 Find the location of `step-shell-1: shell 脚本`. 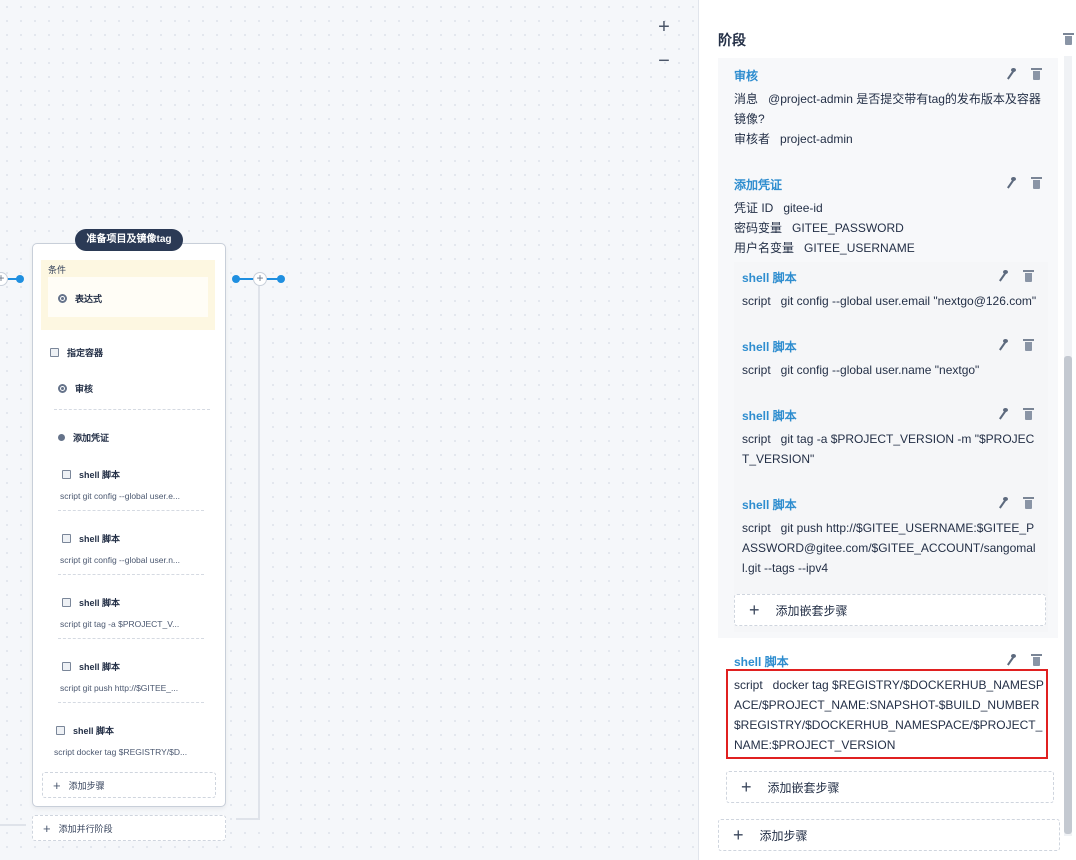

step-shell-1: shell 脚本 is located at coordinates (91, 474).